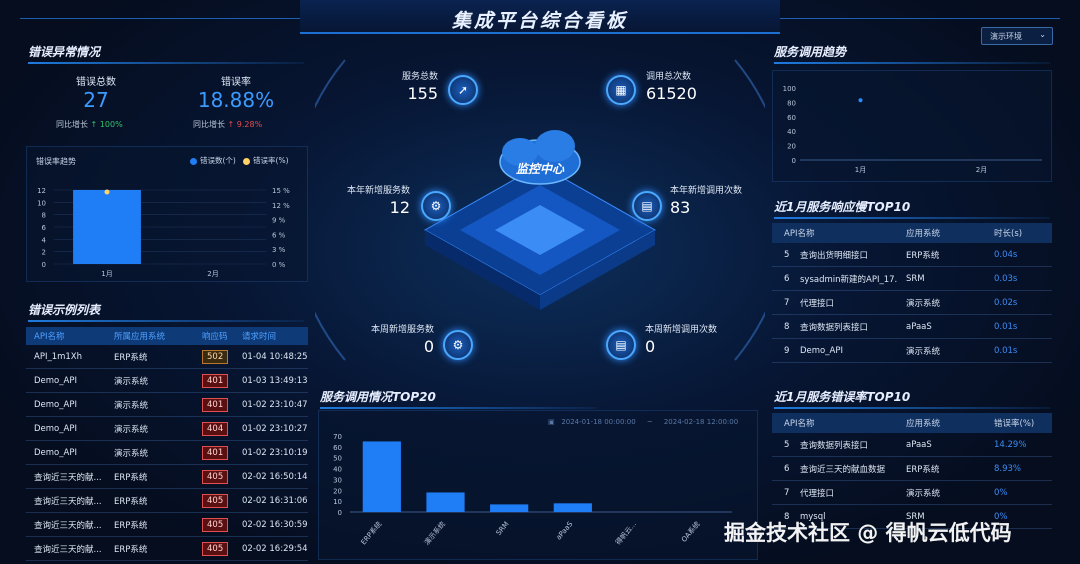 This screenshot has height=564, width=1080. What do you see at coordinates (1017, 36) in the screenshot?
I see `env-select: 演示环境 ⌄` at bounding box center [1017, 36].